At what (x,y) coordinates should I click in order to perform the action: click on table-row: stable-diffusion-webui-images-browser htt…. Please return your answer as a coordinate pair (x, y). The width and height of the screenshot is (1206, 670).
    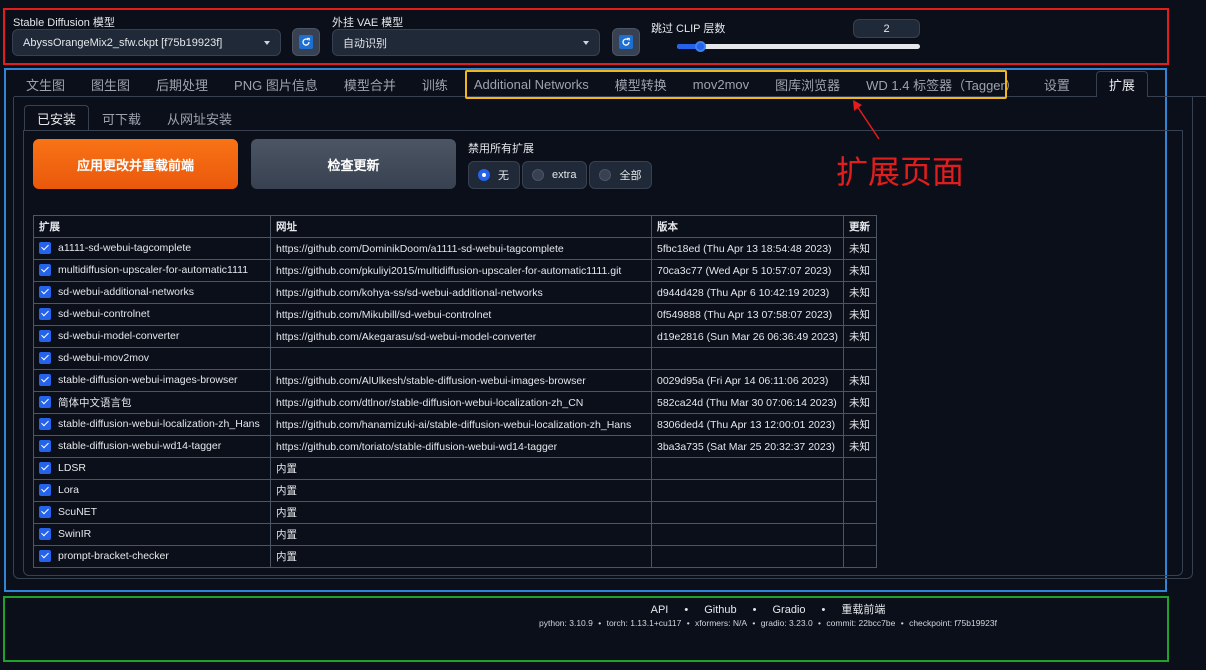
    Looking at the image, I should click on (455, 380).